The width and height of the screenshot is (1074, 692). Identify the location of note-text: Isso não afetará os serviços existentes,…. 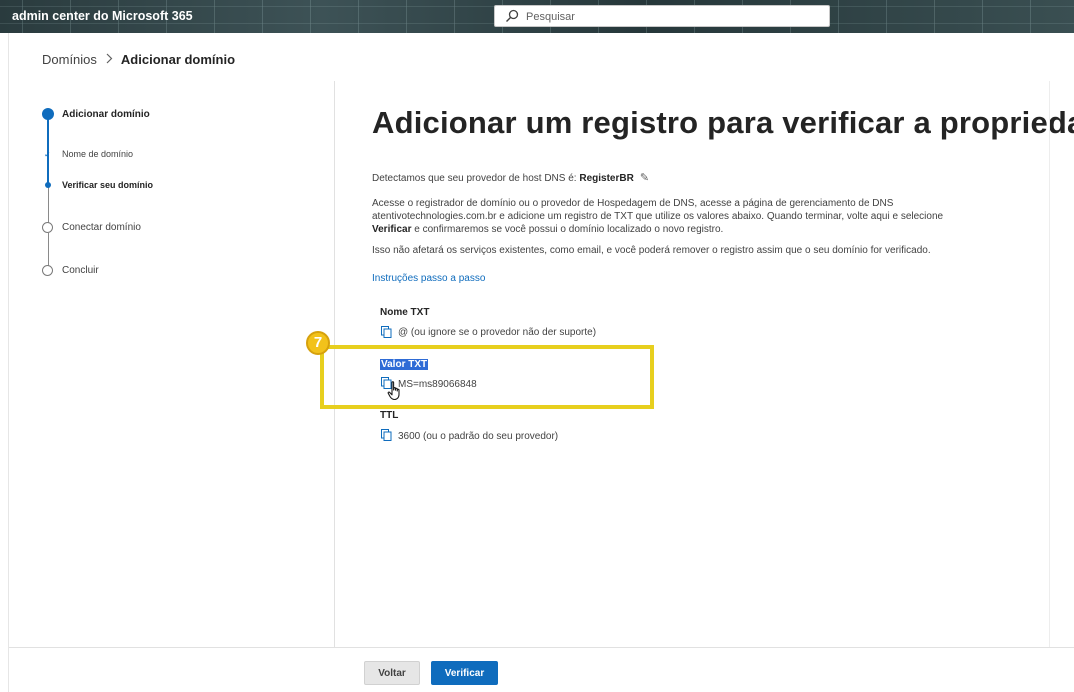
(651, 250).